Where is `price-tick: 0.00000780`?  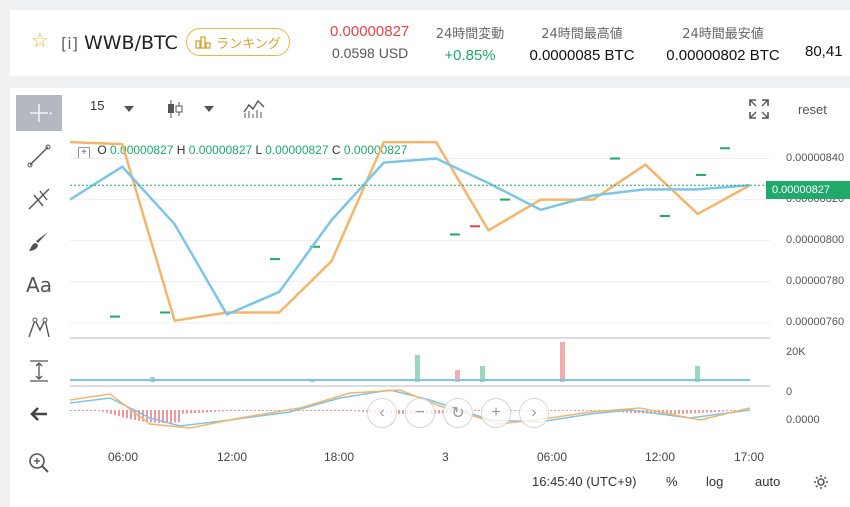
price-tick: 0.00000780 is located at coordinates (815, 280).